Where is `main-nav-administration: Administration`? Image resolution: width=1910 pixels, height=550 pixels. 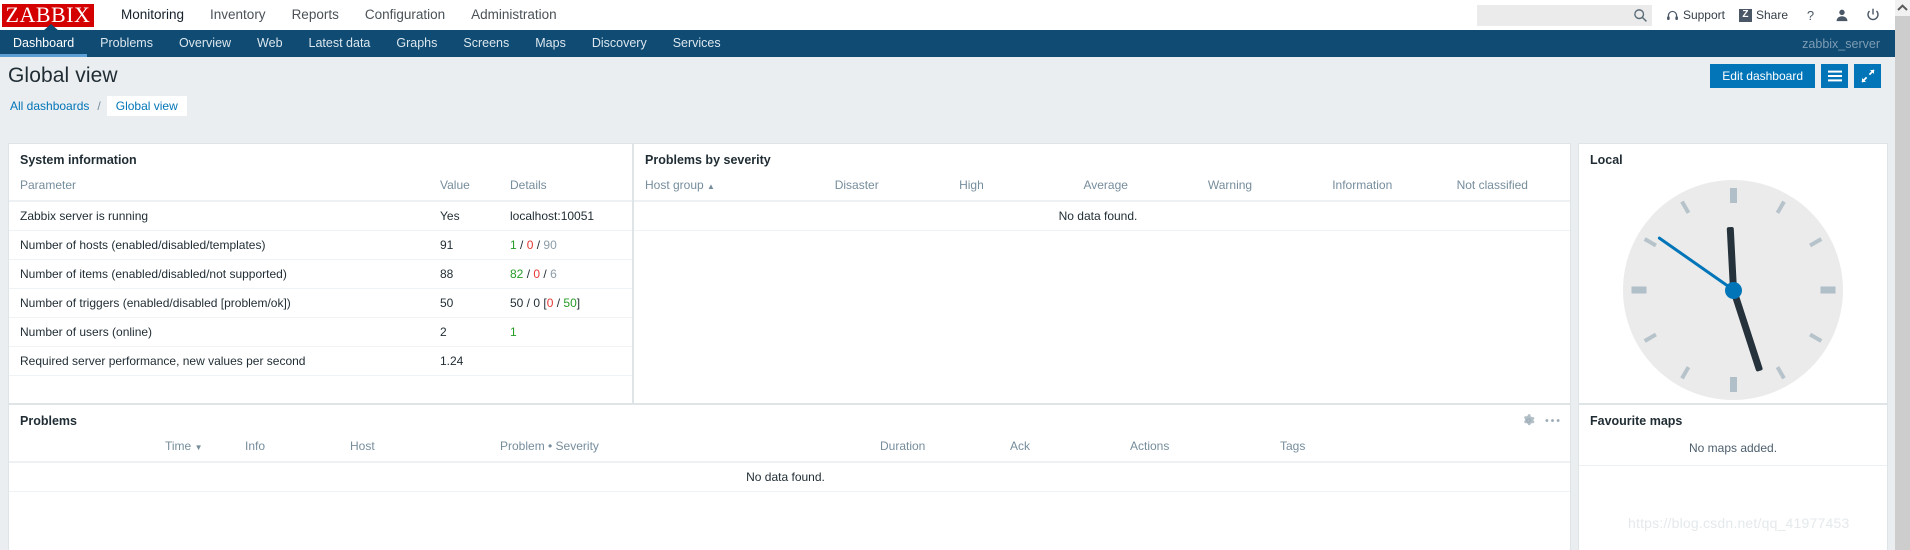
main-nav-administration: Administration is located at coordinates (514, 15).